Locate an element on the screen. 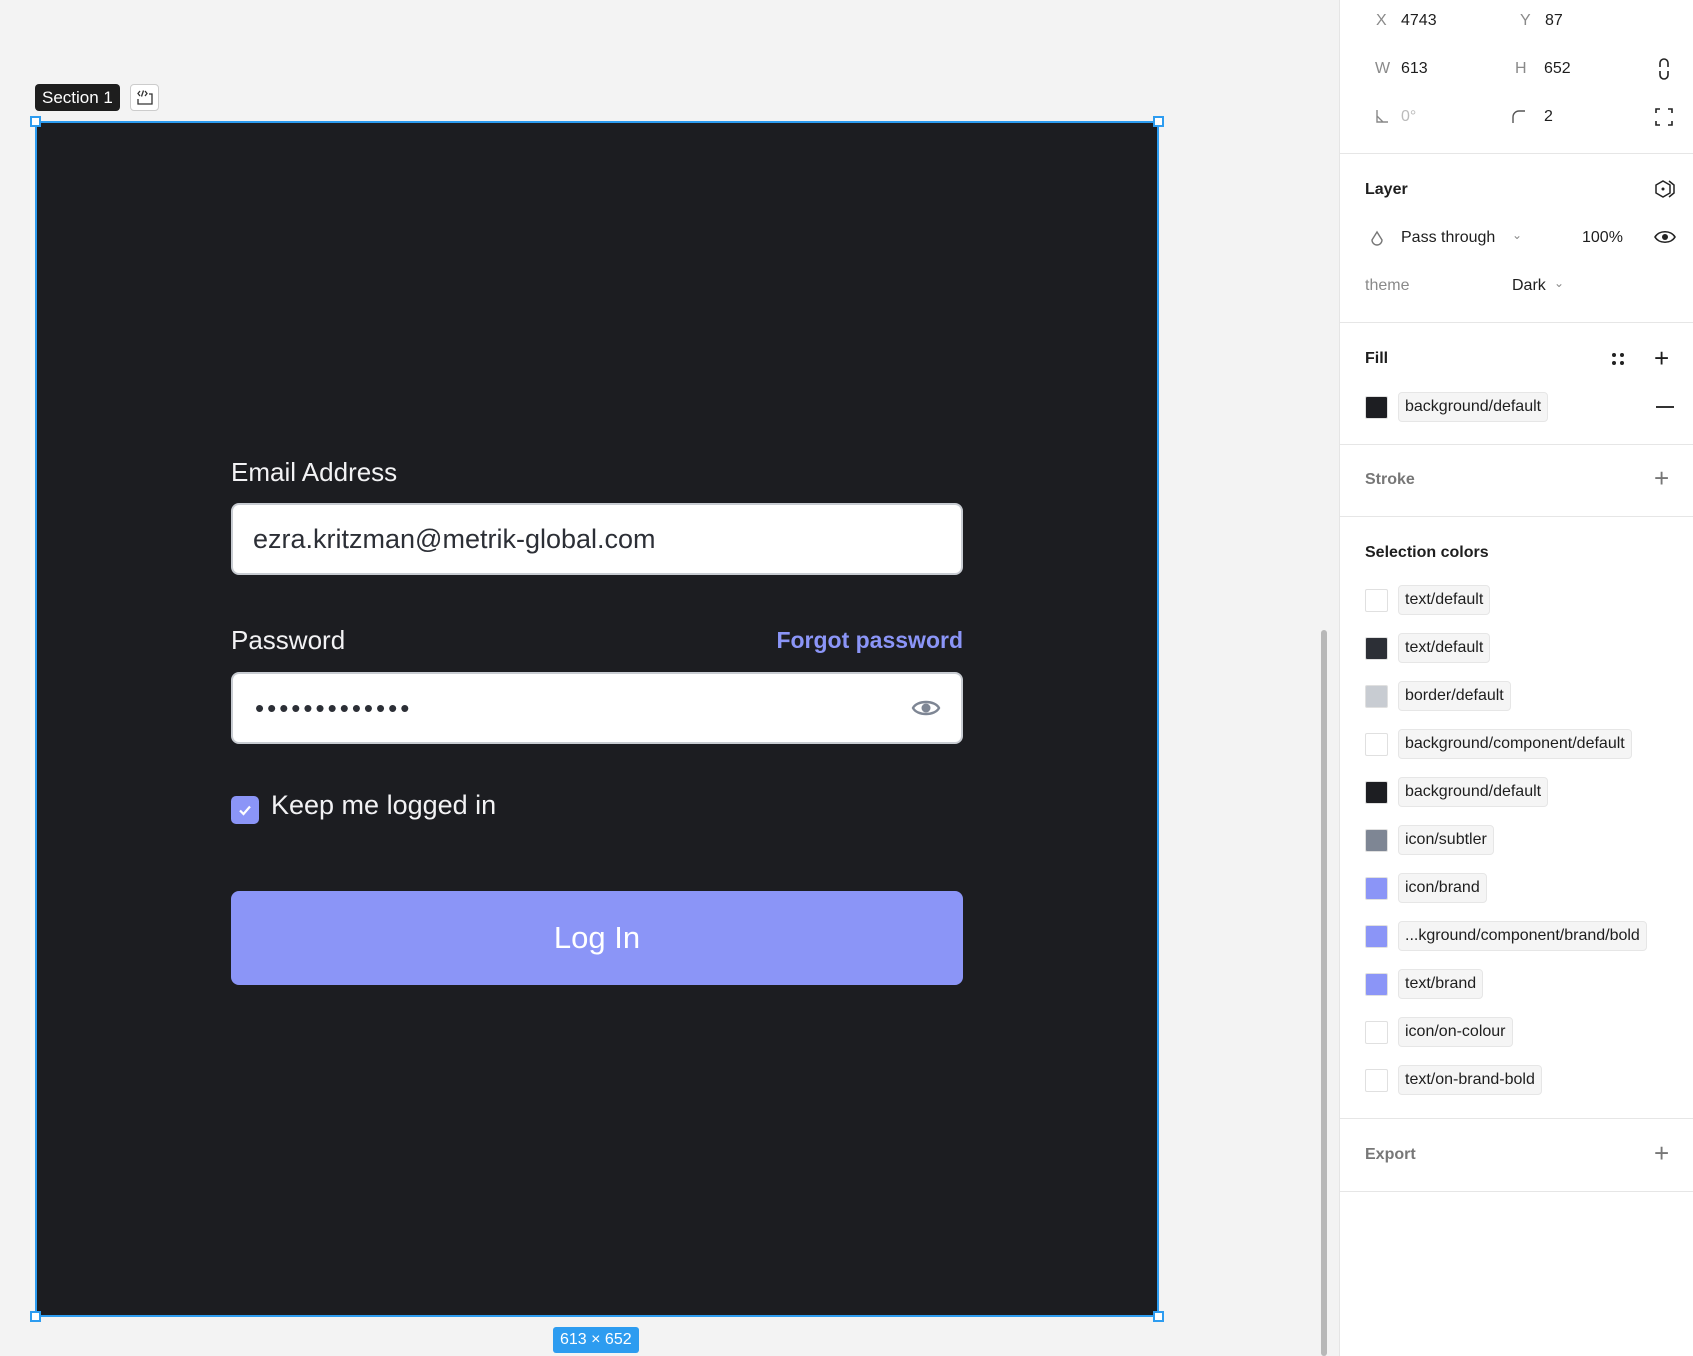 This screenshot has width=1693, height=1356. opacity-input: 100% is located at coordinates (1602, 238).